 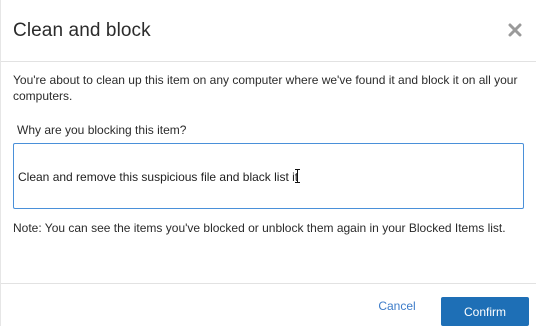 What do you see at coordinates (485, 311) in the screenshot?
I see `confirm-button: Confirm` at bounding box center [485, 311].